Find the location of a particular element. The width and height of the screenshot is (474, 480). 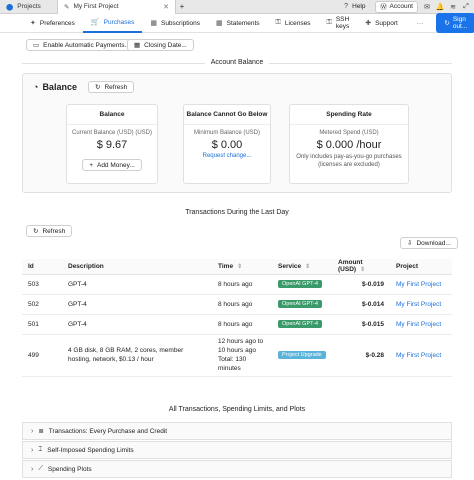

nav-subscriptions: ▦ Subscriptions is located at coordinates (175, 23).